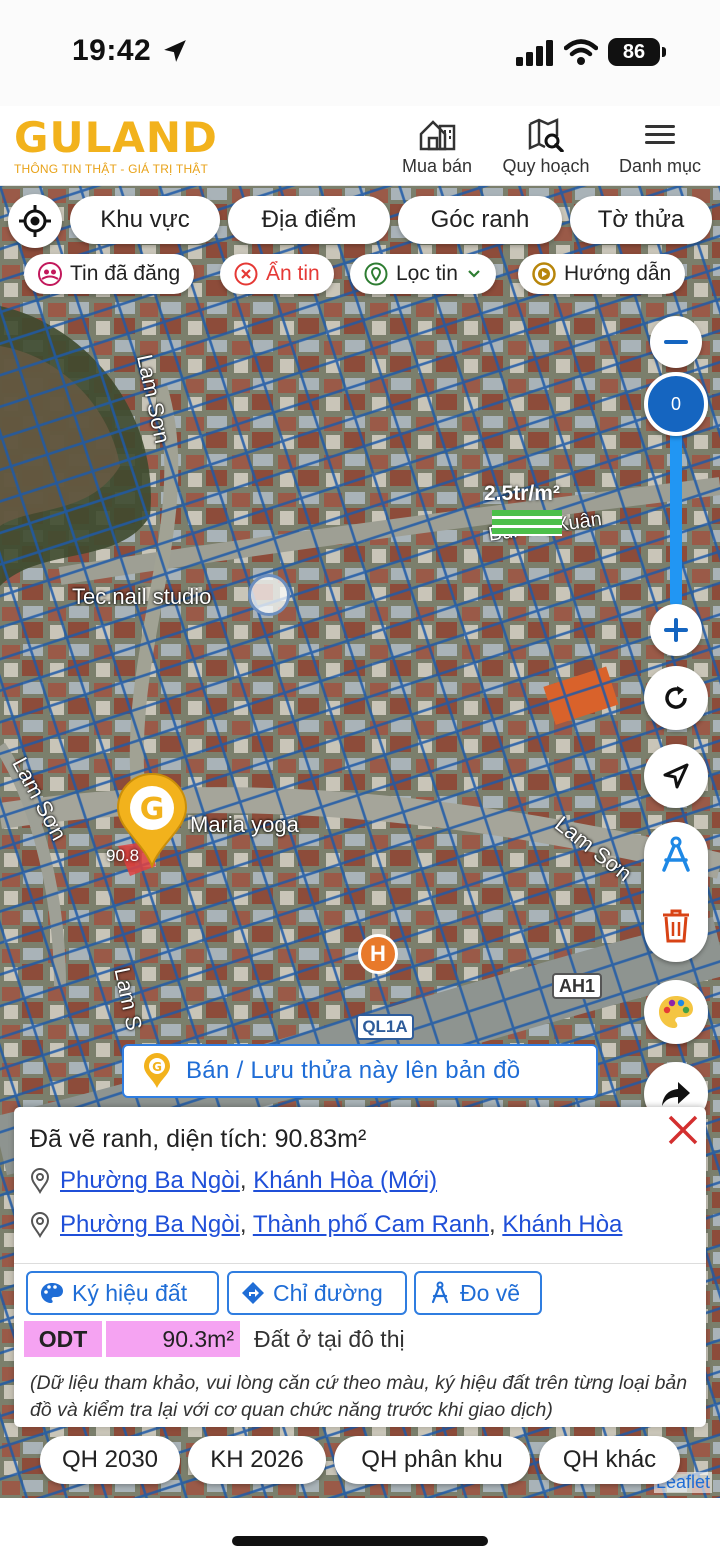 Image resolution: width=720 pixels, height=1560 pixels. Describe the element at coordinates (198, 1139) in the screenshot. I see `parcel-title: Đã vẽ ranh, diện tích: 90.83m²` at that location.